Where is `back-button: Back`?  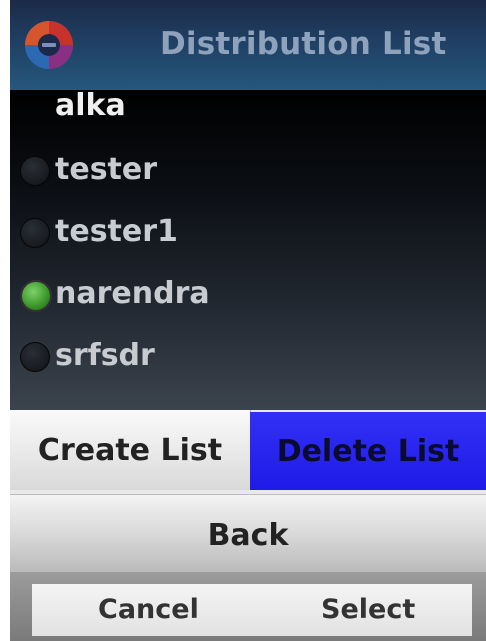
back-button: Back is located at coordinates (248, 534).